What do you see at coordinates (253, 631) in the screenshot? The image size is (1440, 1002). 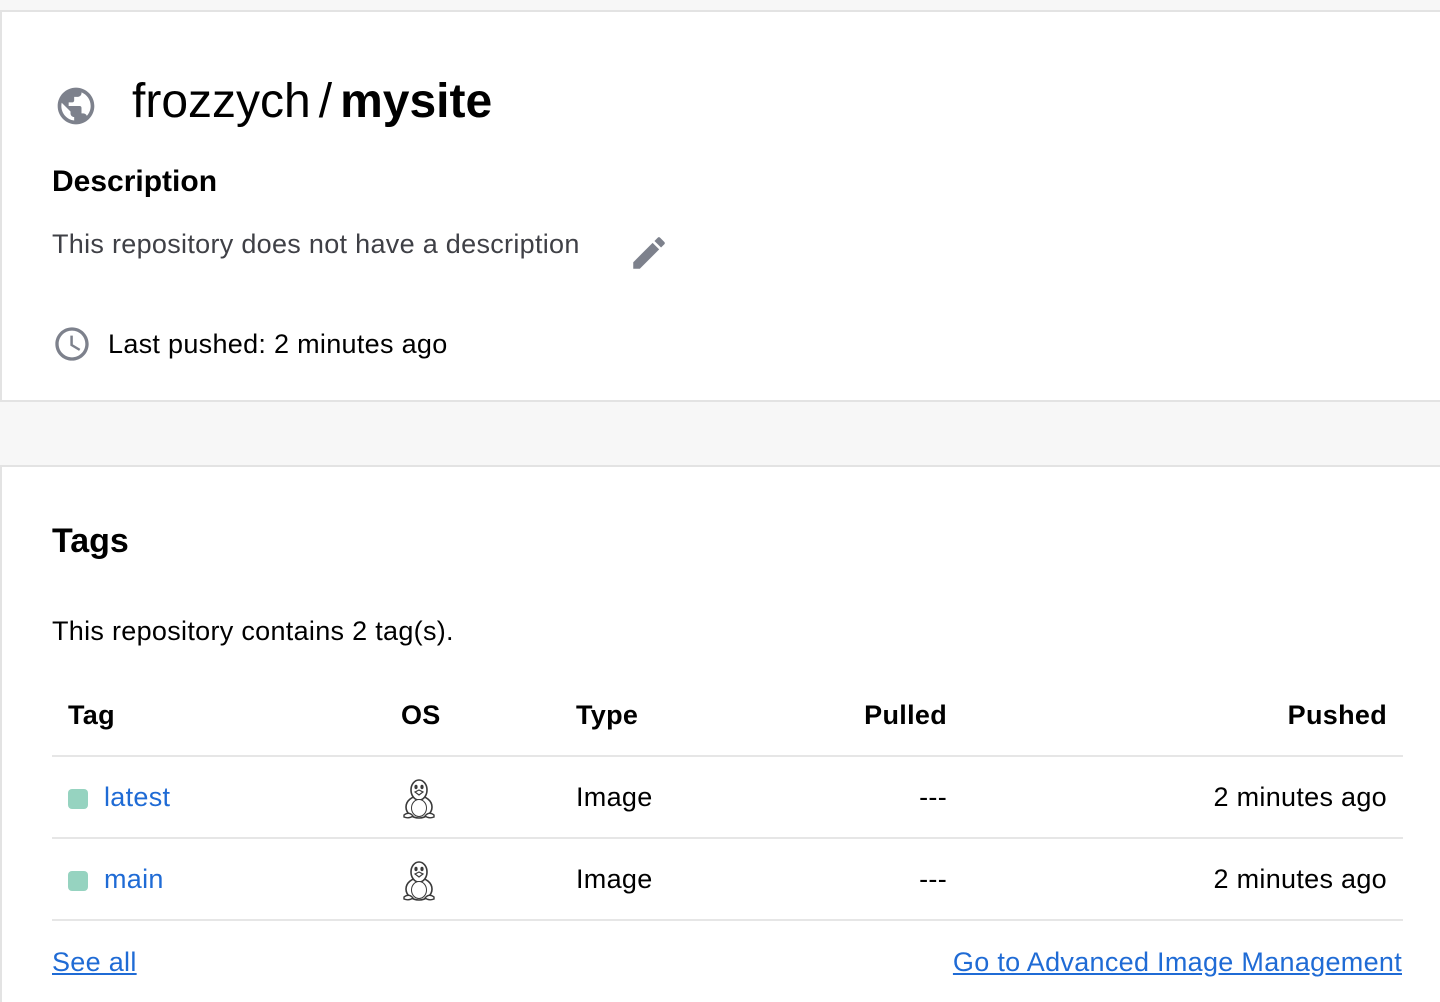 I see `tags-count-text: This repository contains 2 tag(s).` at bounding box center [253, 631].